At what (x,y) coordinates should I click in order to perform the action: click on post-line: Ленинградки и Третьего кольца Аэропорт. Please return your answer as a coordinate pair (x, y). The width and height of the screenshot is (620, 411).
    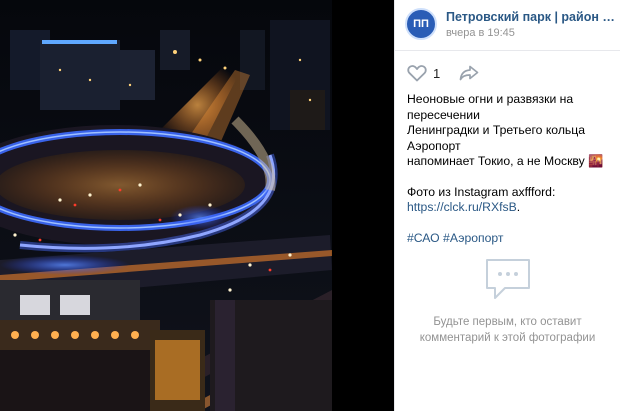
    Looking at the image, I should click on (496, 138).